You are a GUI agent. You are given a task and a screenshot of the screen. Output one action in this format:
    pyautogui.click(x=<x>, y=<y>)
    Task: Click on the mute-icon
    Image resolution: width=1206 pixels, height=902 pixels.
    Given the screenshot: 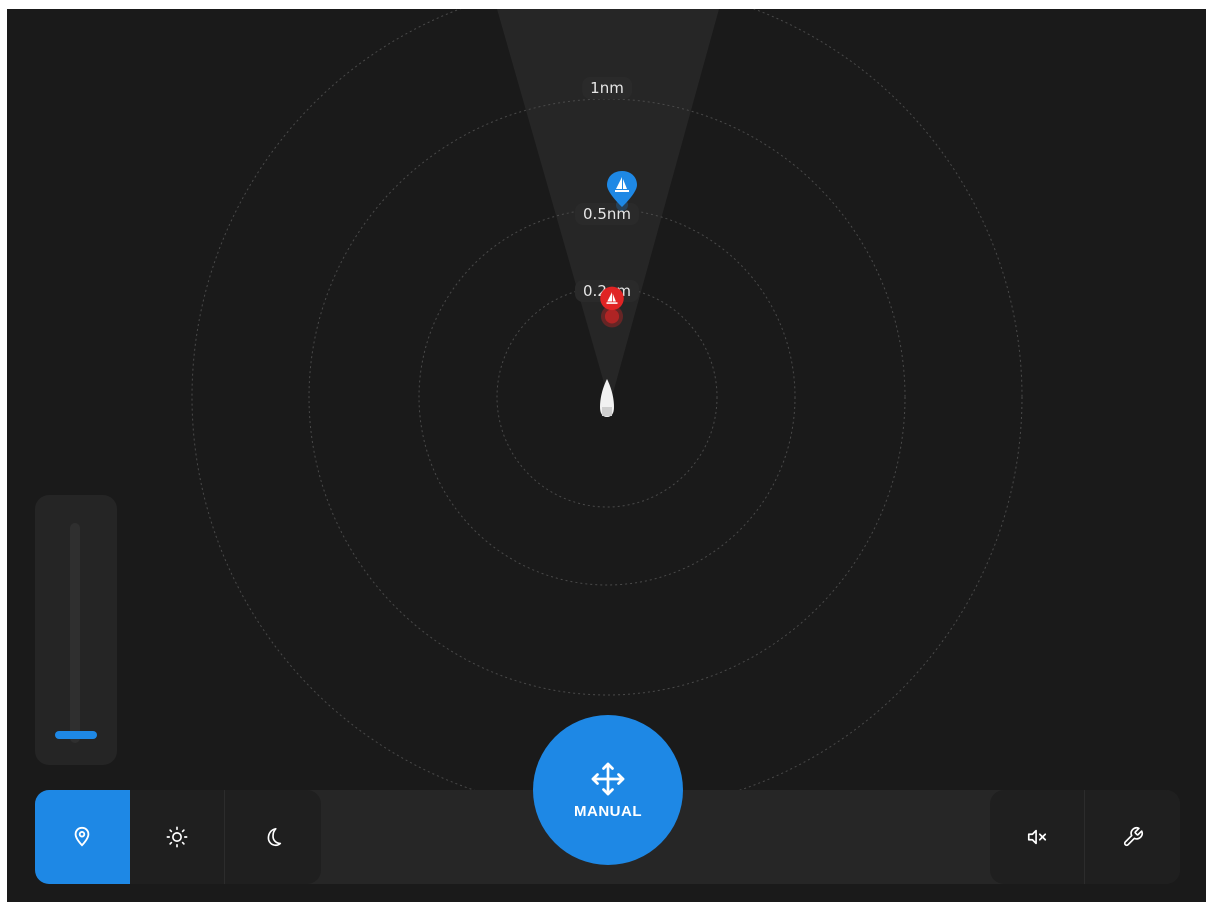 What is the action you would take?
    pyautogui.click(x=1037, y=837)
    